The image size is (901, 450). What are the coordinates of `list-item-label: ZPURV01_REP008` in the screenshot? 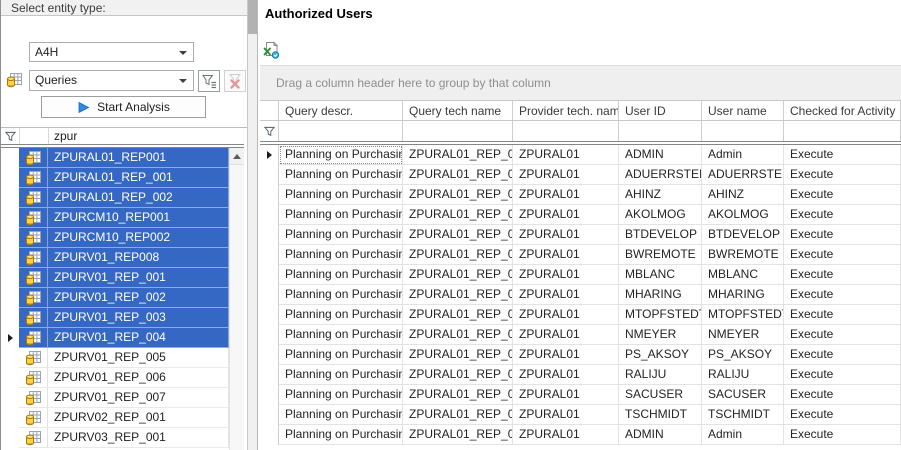 It's located at (138, 258).